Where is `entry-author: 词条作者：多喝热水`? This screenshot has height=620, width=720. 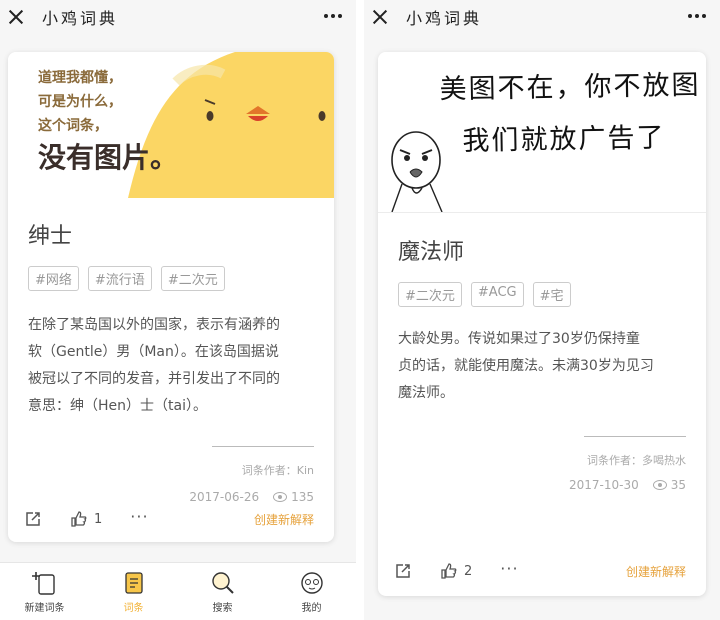 entry-author: 词条作者：多喝热水 is located at coordinates (636, 460).